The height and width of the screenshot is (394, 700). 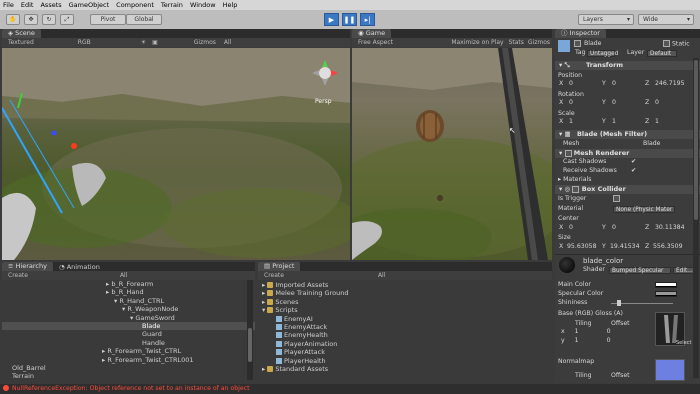 What do you see at coordinates (640, 270) in the screenshot?
I see `shader-dropdown: Bumped Specular` at bounding box center [640, 270].